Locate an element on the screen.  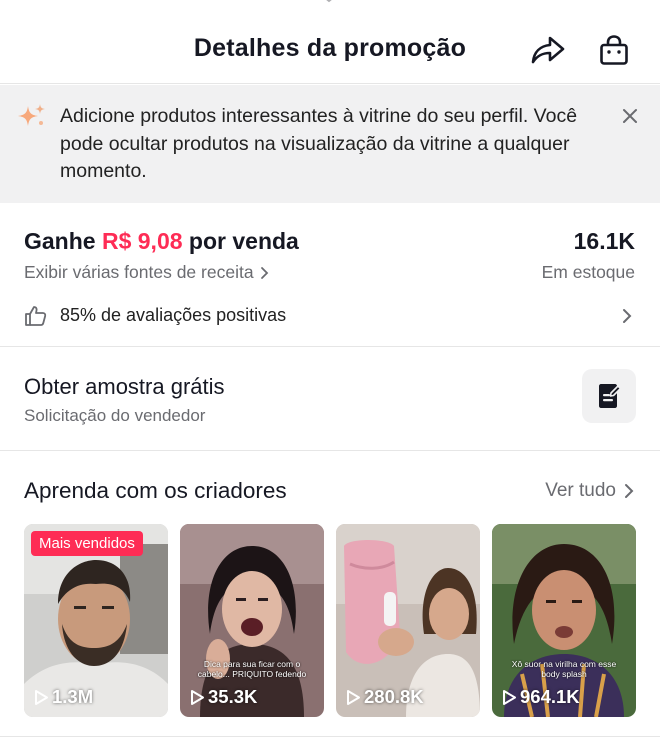
rating-row: 85% de avaliações positivas is located at coordinates (330, 316).